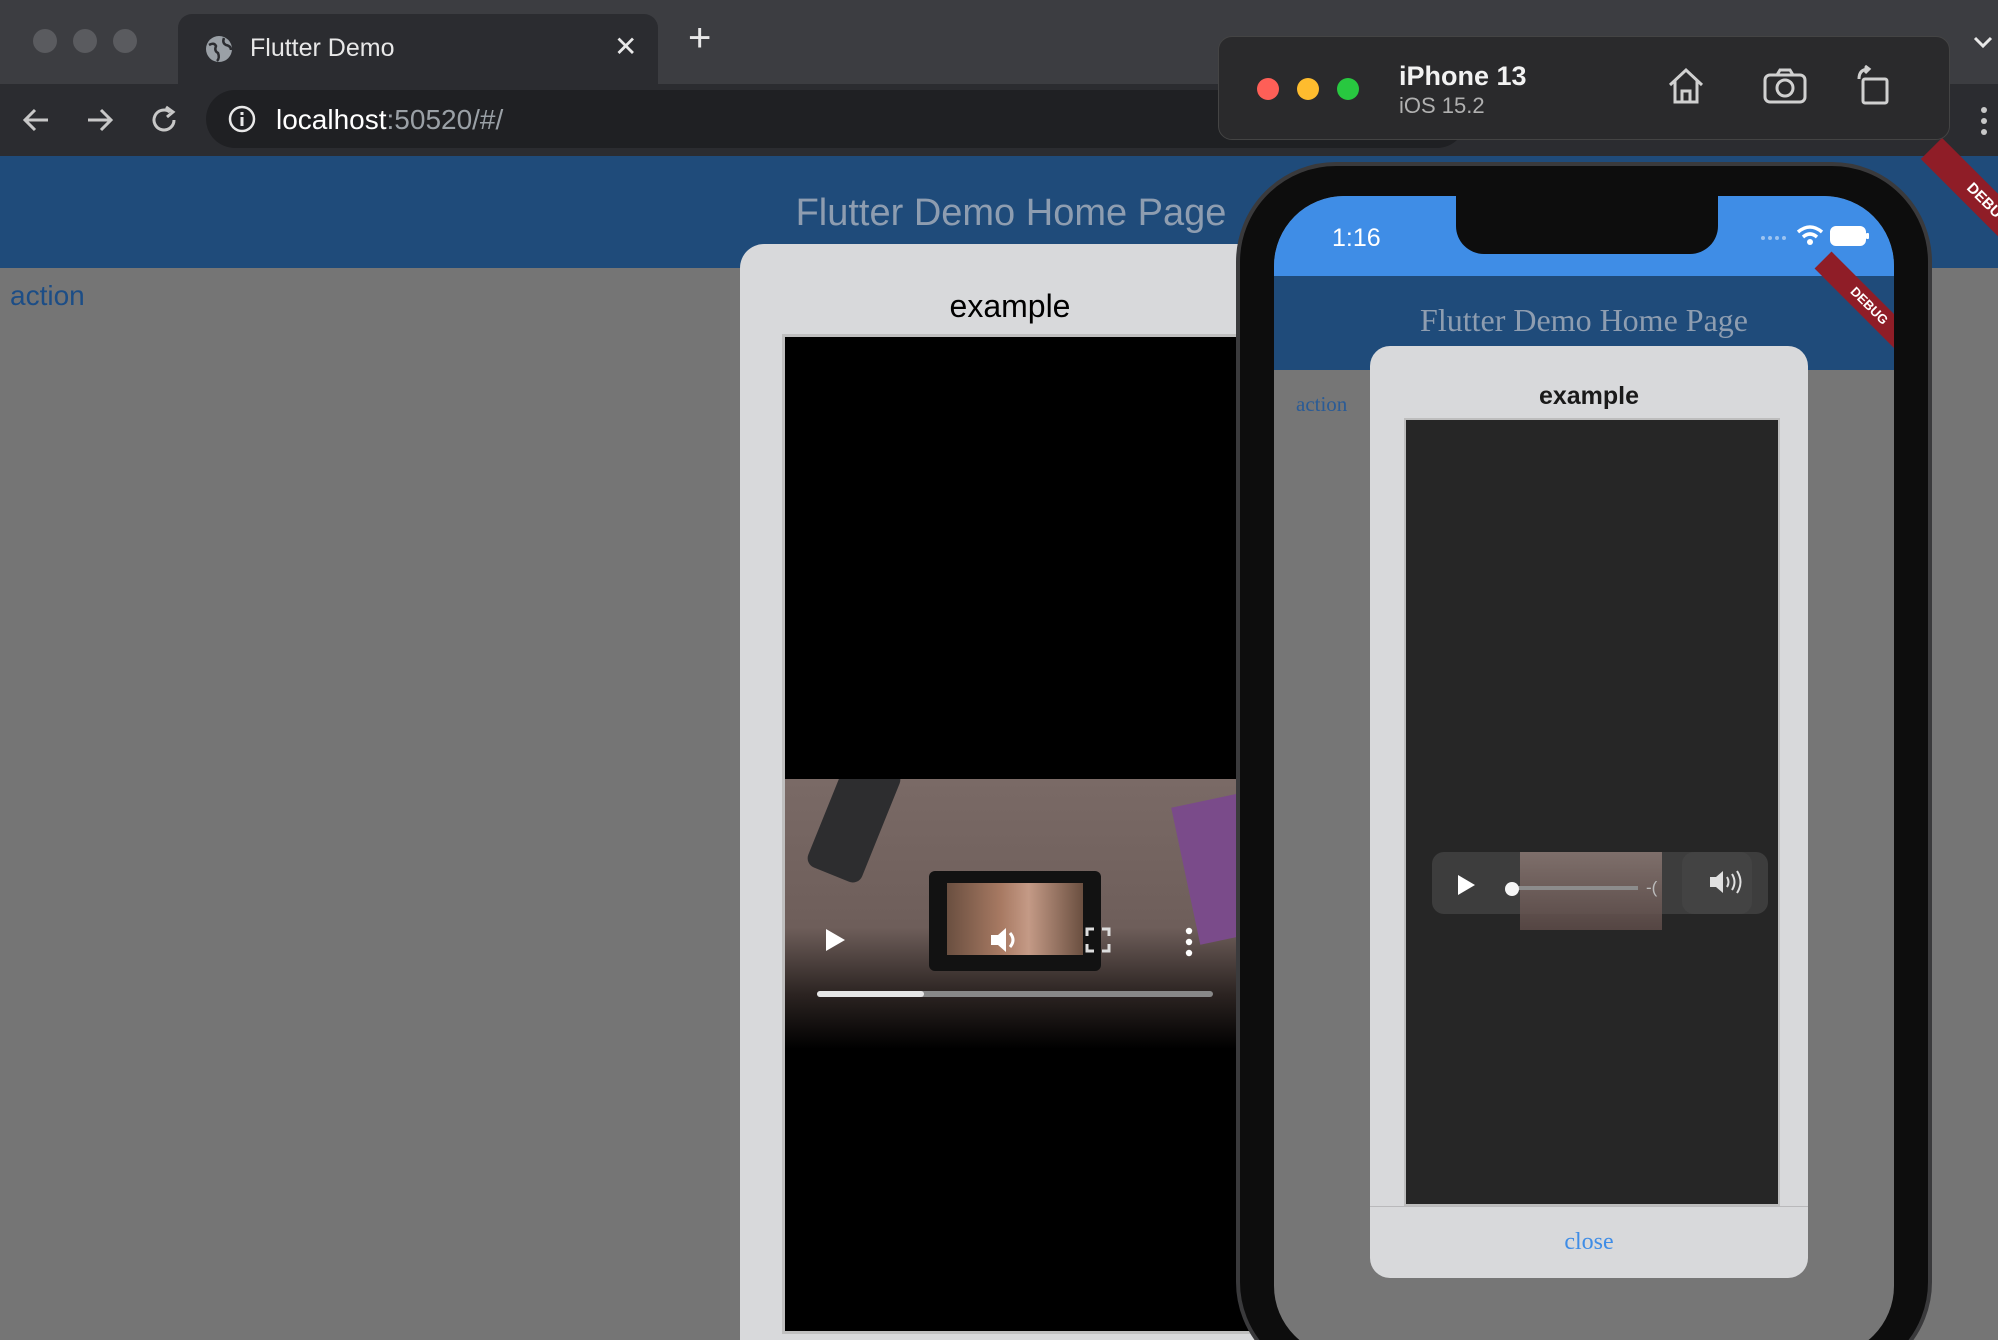 The width and height of the screenshot is (1998, 1340). I want to click on phone-action-button: action, so click(1321, 404).